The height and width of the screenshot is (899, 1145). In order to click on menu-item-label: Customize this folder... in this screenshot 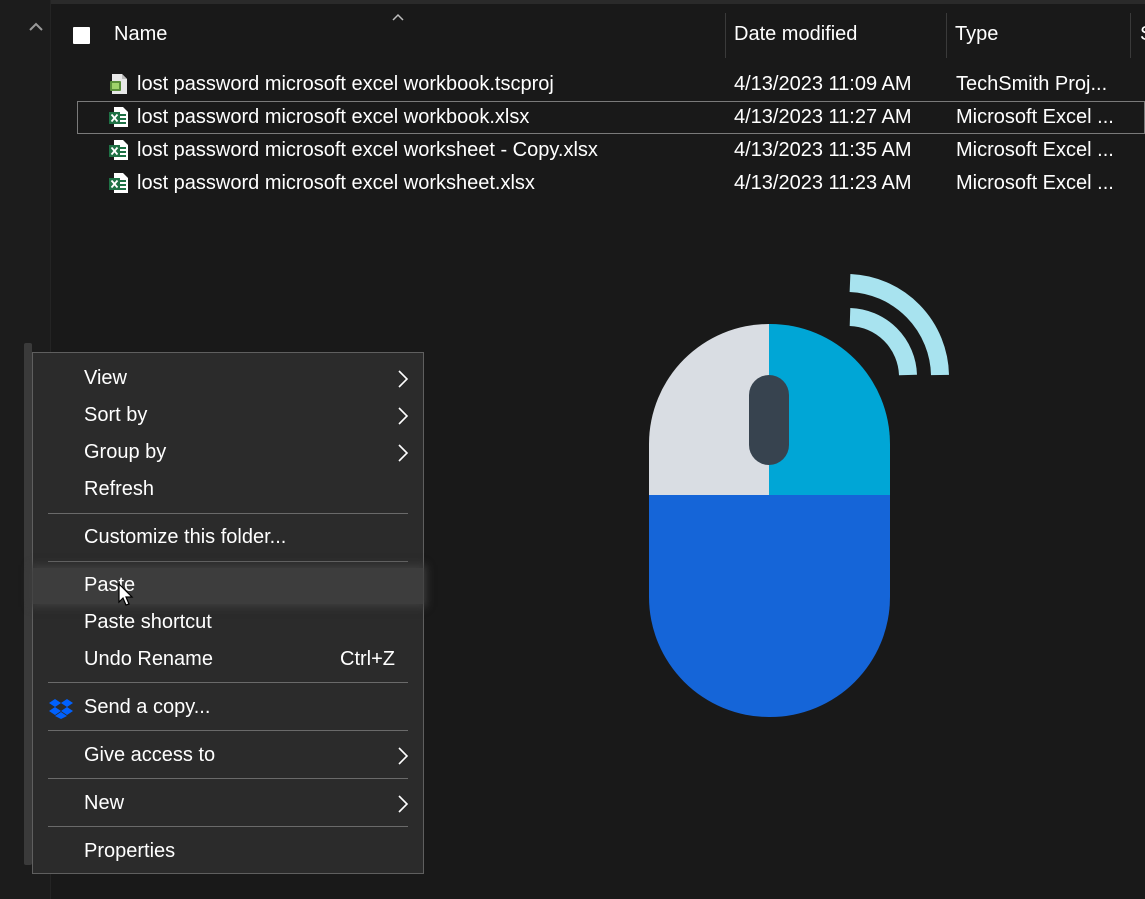, I will do `click(185, 537)`.